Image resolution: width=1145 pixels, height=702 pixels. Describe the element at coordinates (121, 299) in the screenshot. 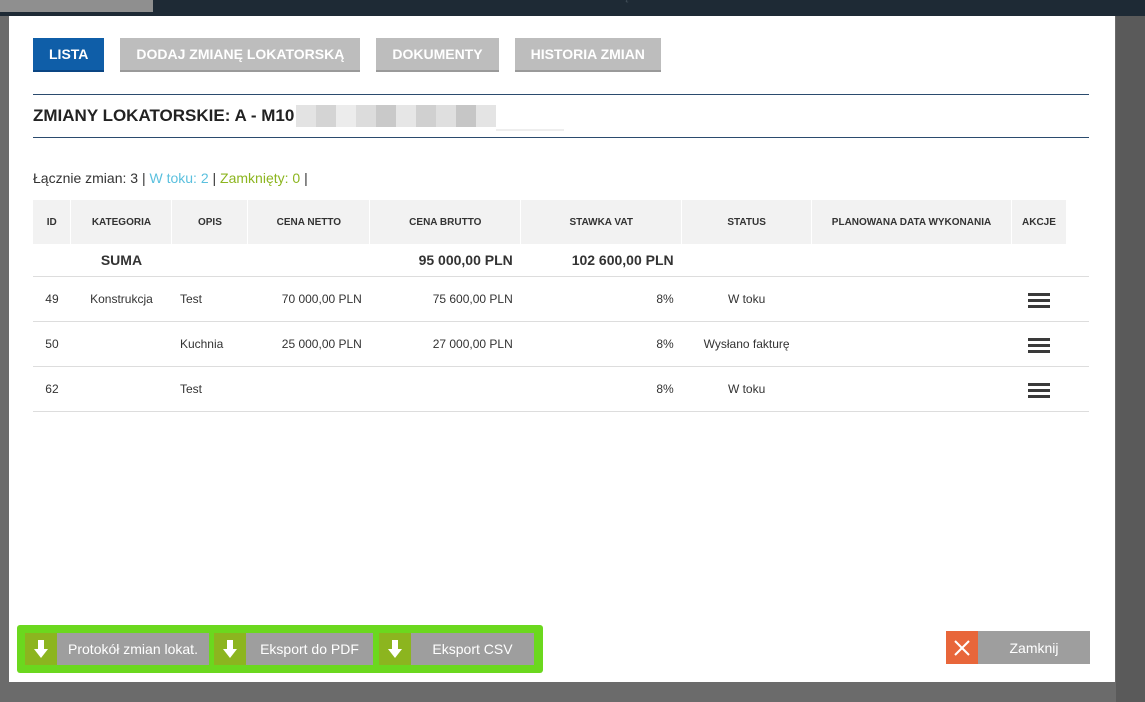

I see `row-kategoria: Konstrukcja` at that location.